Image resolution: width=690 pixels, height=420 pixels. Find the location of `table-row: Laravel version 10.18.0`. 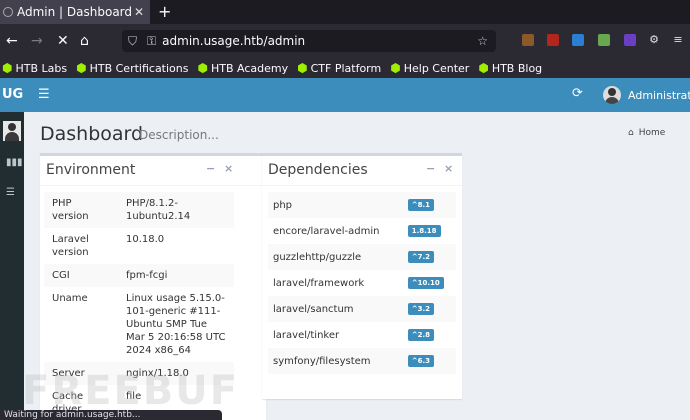

table-row: Laravel version 10.18.0 is located at coordinates (108, 246).